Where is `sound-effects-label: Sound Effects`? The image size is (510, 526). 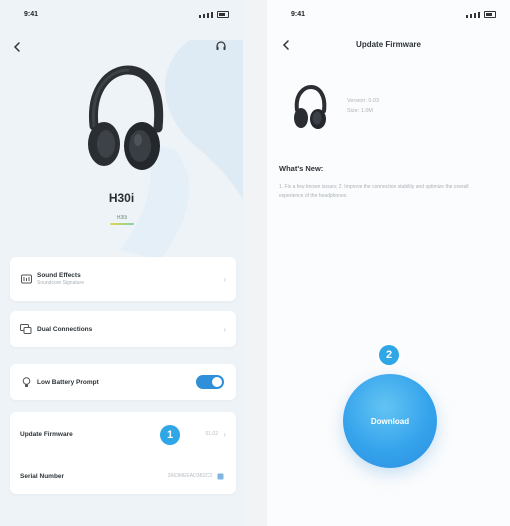 sound-effects-label: Sound Effects is located at coordinates (59, 275).